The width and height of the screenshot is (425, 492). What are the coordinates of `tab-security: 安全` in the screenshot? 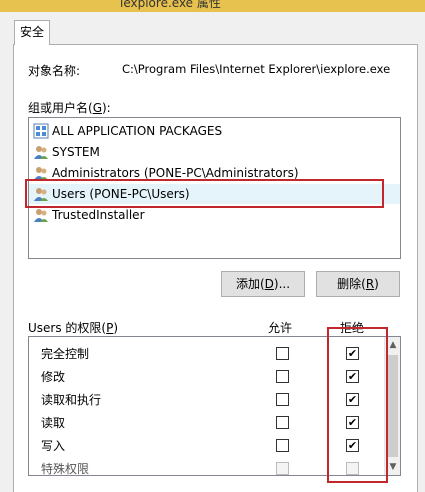 It's located at (32, 32).